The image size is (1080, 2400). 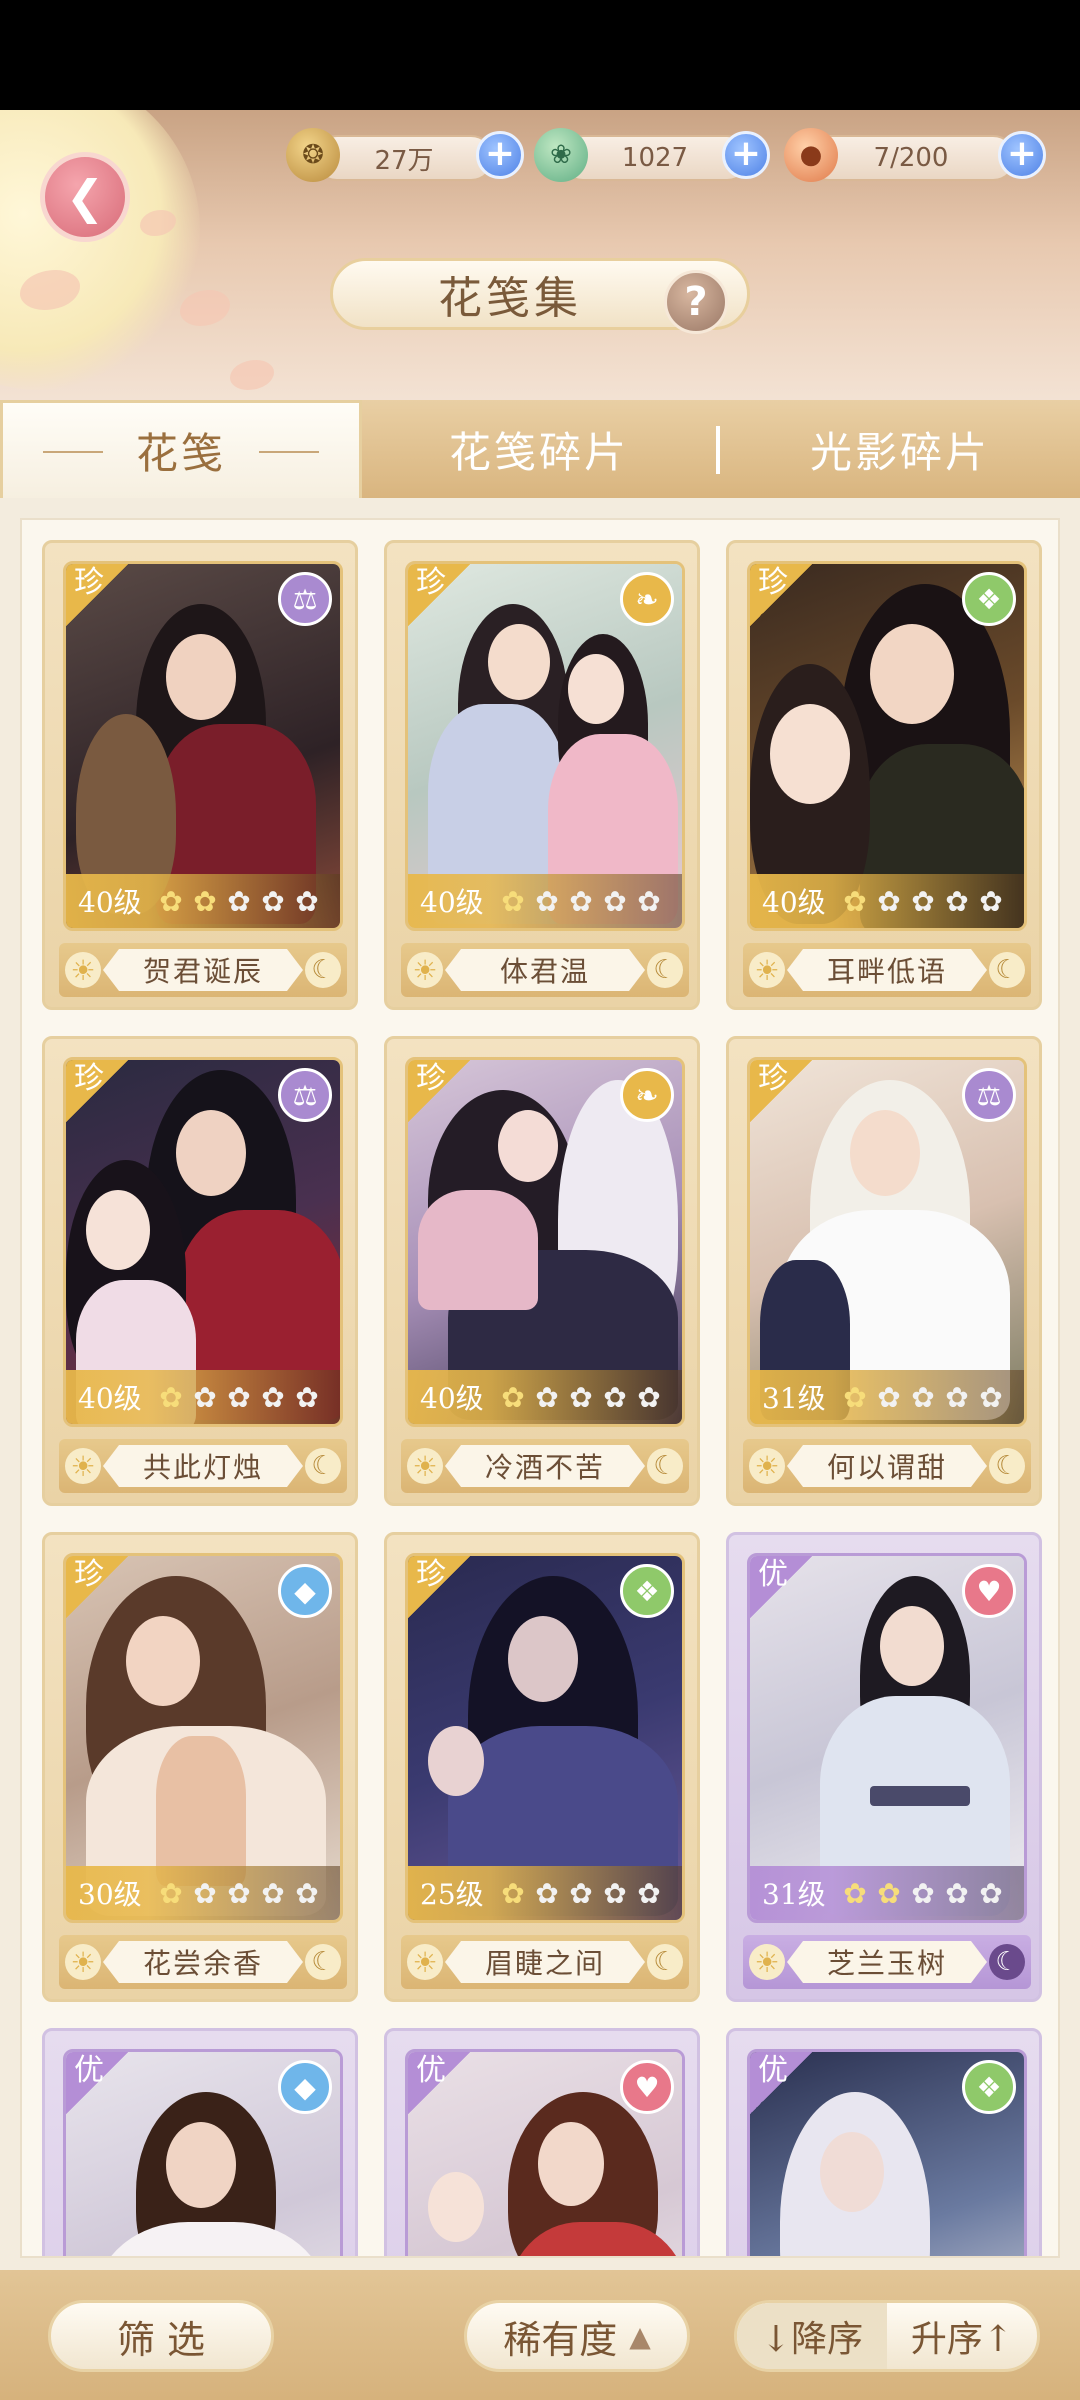 I want to click on card-item: 优 ◆, so click(x=200, y=2142).